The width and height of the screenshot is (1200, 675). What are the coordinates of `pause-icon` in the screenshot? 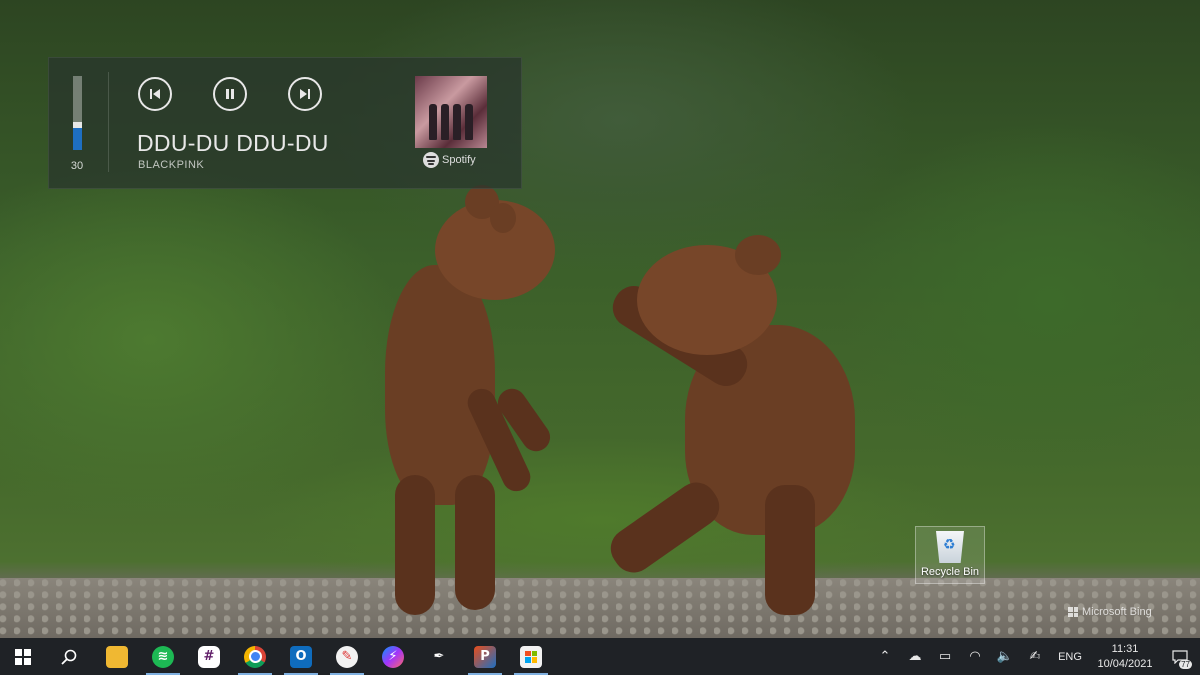 It's located at (230, 94).